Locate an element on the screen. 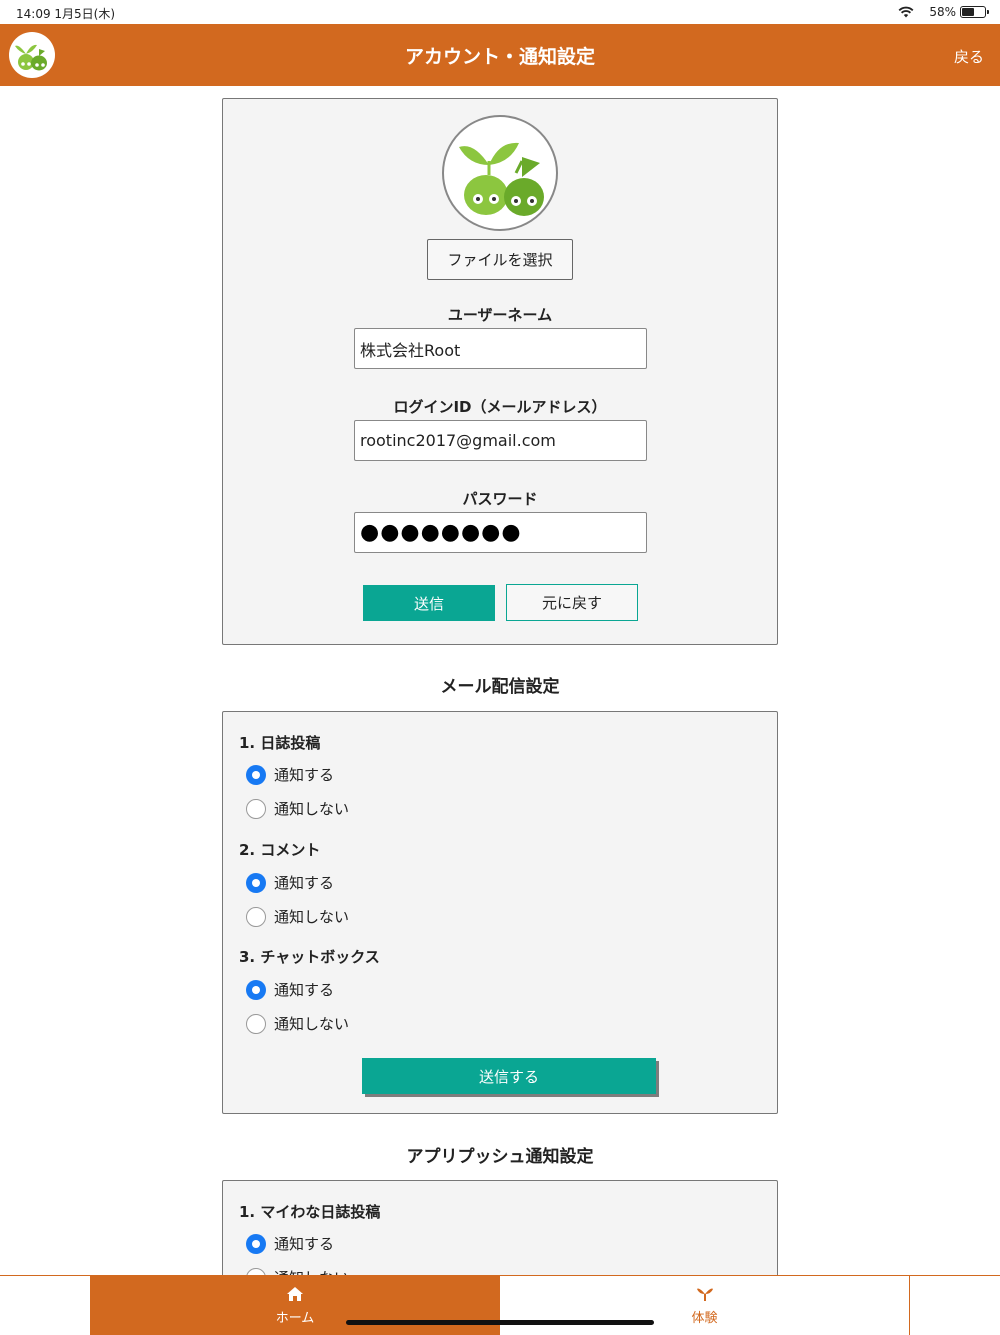 This screenshot has width=1000, height=1335. tab-home-label: ホーム is located at coordinates (295, 1318).